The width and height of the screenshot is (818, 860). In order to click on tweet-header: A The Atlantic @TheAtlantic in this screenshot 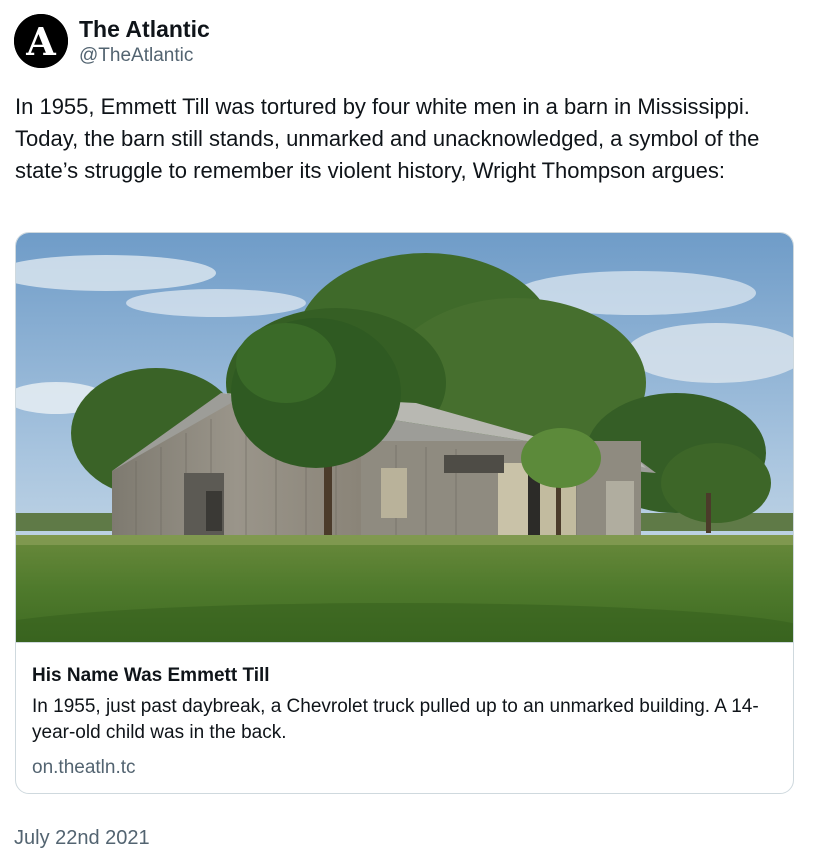, I will do `click(112, 41)`.